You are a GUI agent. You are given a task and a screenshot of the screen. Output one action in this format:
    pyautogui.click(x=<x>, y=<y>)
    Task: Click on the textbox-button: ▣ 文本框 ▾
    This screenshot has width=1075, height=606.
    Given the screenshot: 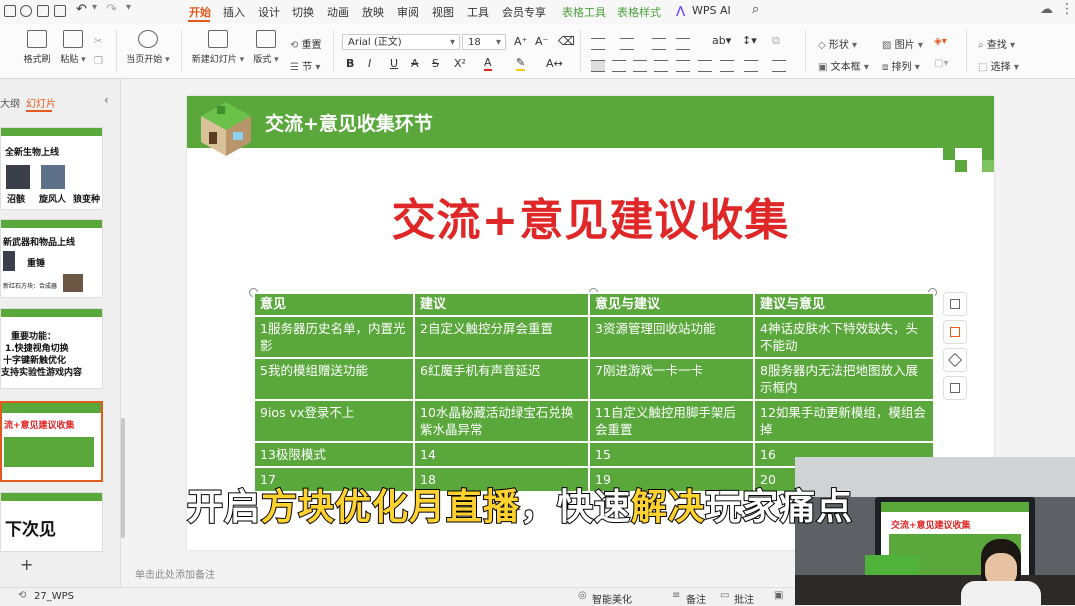 What is the action you would take?
    pyautogui.click(x=843, y=65)
    